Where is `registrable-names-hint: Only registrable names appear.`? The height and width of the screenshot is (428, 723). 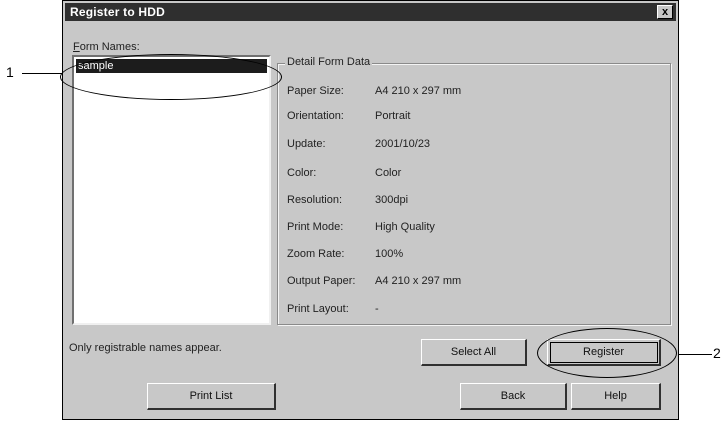 registrable-names-hint: Only registrable names appear. is located at coordinates (145, 348).